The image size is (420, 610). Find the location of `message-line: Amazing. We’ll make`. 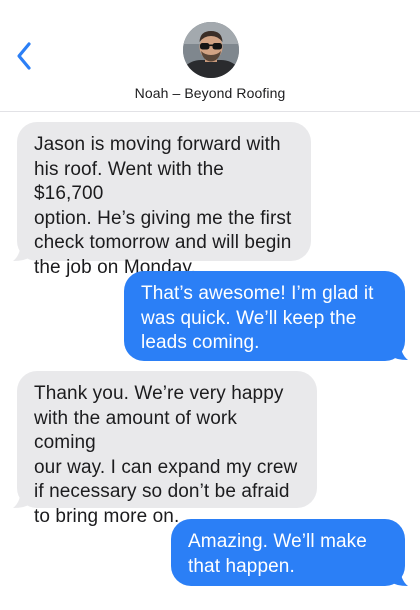

message-line: Amazing. We’ll make is located at coordinates (277, 541).